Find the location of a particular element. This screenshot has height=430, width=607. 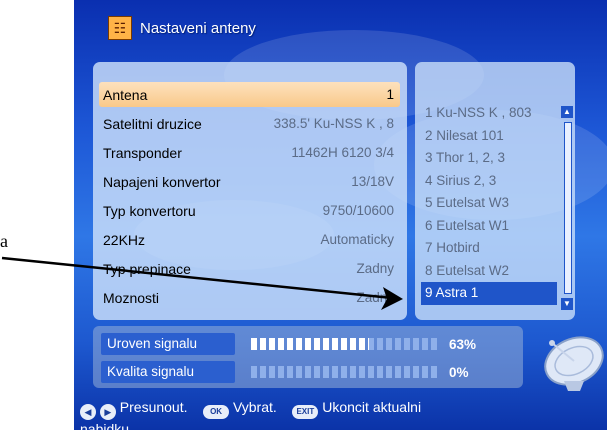

satellite-list-item: 4 Sirius 2, 3 is located at coordinates (489, 181).